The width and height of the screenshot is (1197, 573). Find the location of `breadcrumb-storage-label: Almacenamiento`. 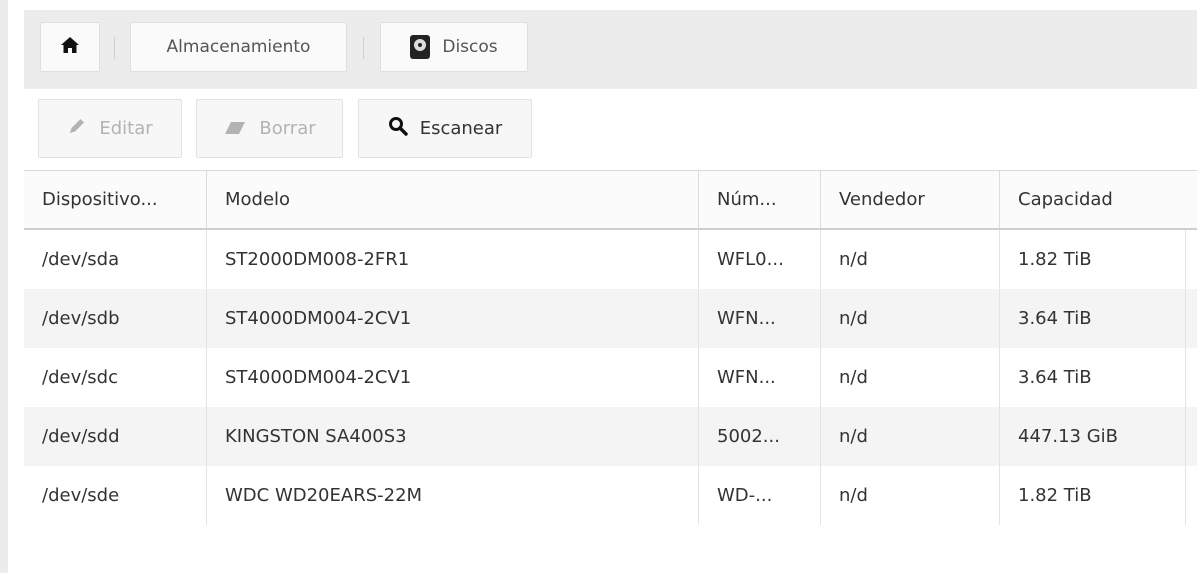

breadcrumb-storage-label: Almacenamiento is located at coordinates (238, 47).